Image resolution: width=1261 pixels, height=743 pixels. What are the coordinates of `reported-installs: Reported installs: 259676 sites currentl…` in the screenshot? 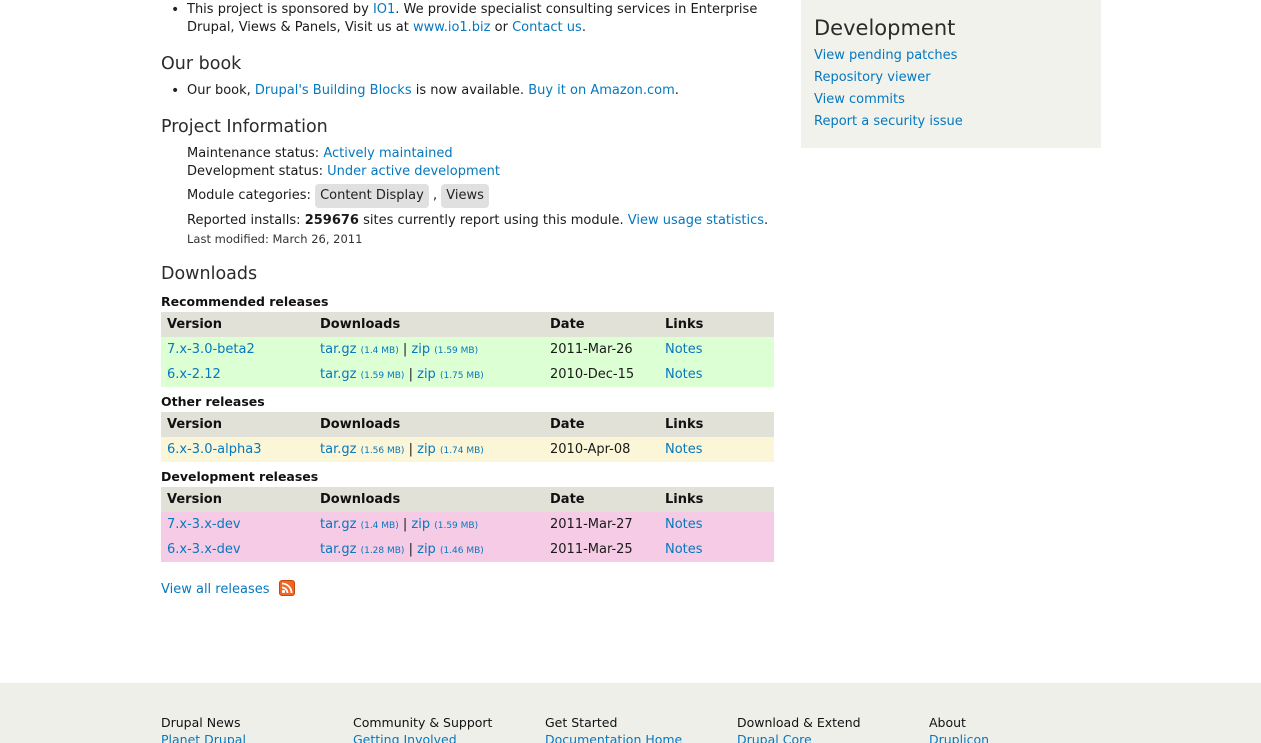 It's located at (487, 221).